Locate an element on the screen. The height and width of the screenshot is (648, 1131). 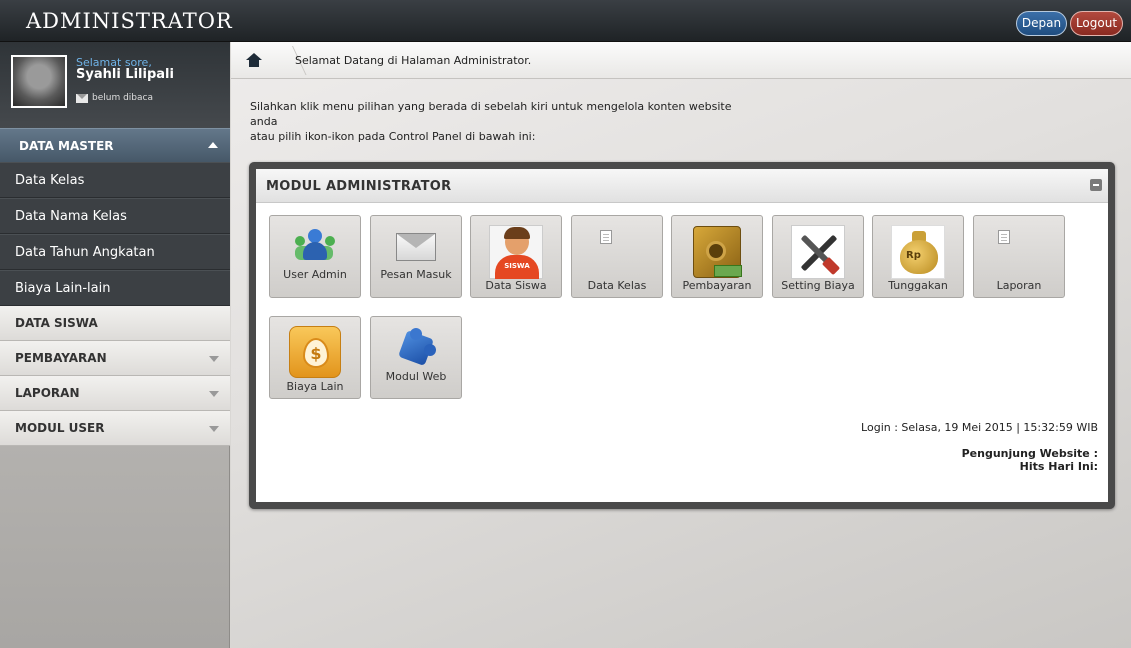
sidebar-item-label: LAPORAN is located at coordinates (47, 393).